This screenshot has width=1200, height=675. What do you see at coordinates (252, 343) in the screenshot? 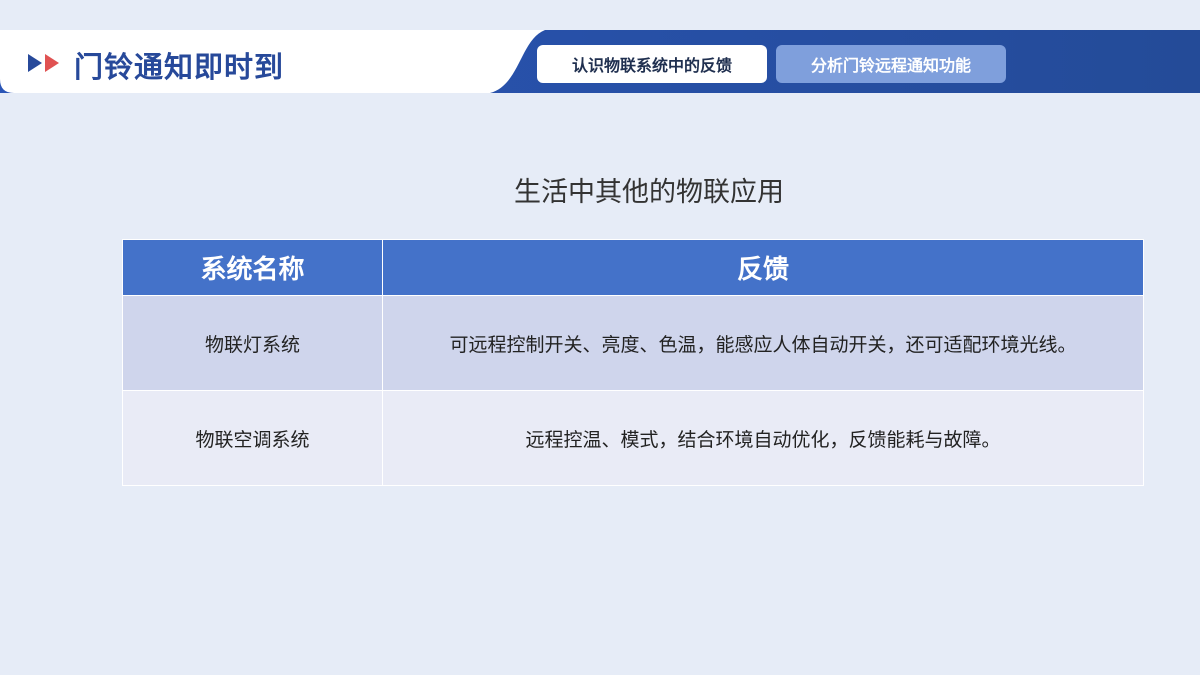
I see `system-name-cell: 物联灯系统` at bounding box center [252, 343].